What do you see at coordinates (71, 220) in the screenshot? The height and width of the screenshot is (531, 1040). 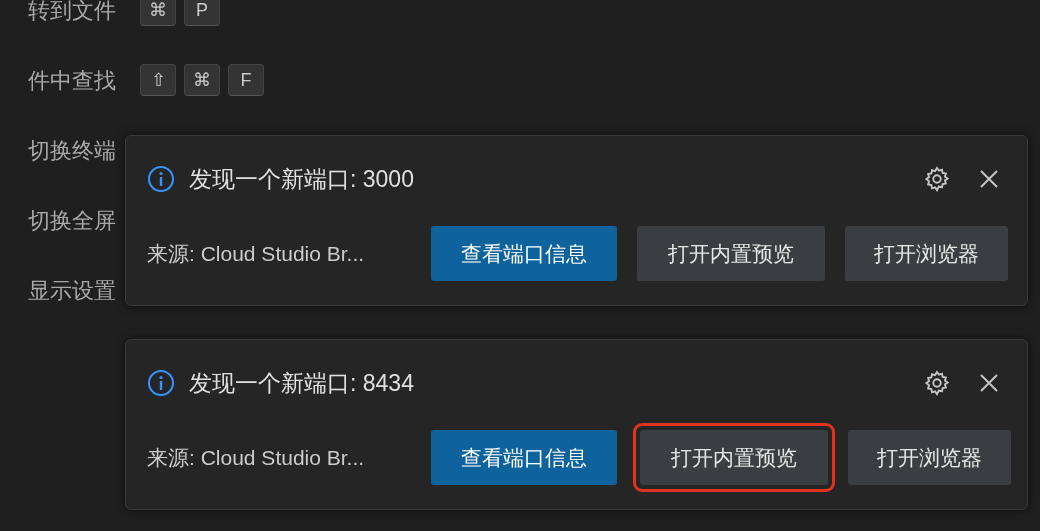 I see `shortcut-label: 切换全屏` at bounding box center [71, 220].